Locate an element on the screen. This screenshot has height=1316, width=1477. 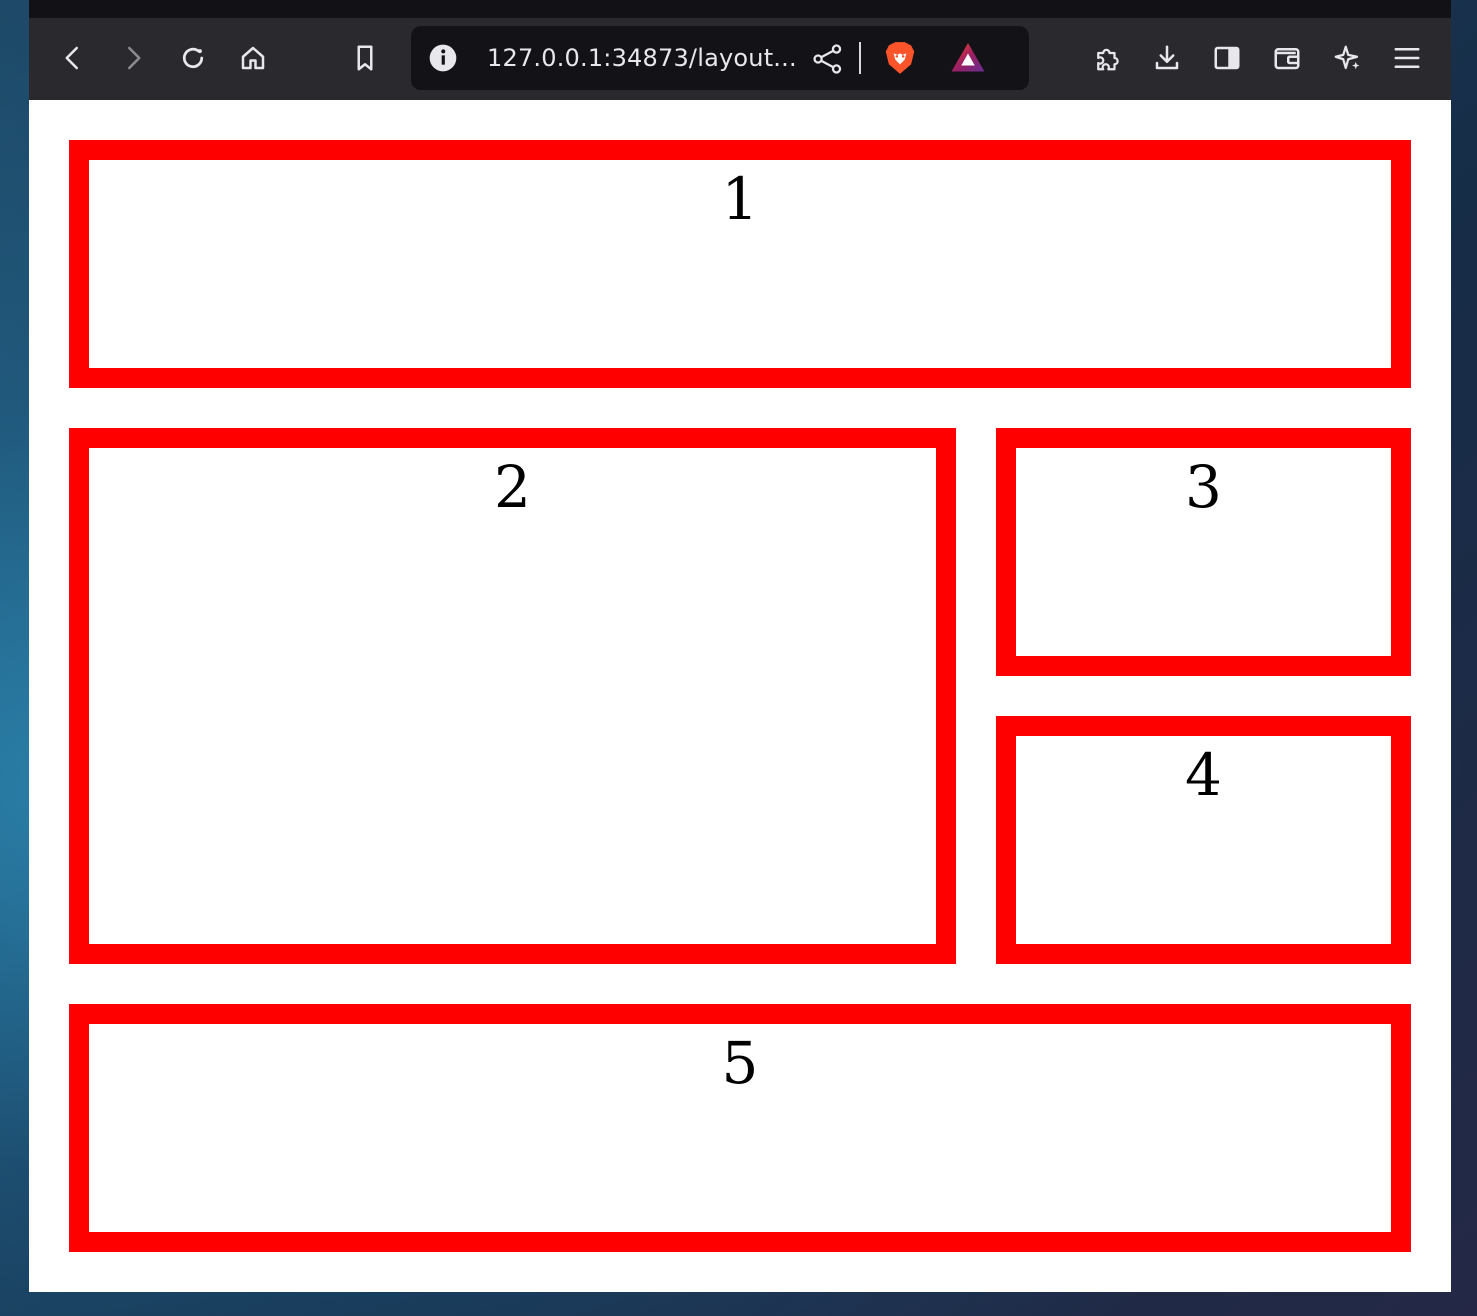
hamburger-menu-icon is located at coordinates (1407, 58).